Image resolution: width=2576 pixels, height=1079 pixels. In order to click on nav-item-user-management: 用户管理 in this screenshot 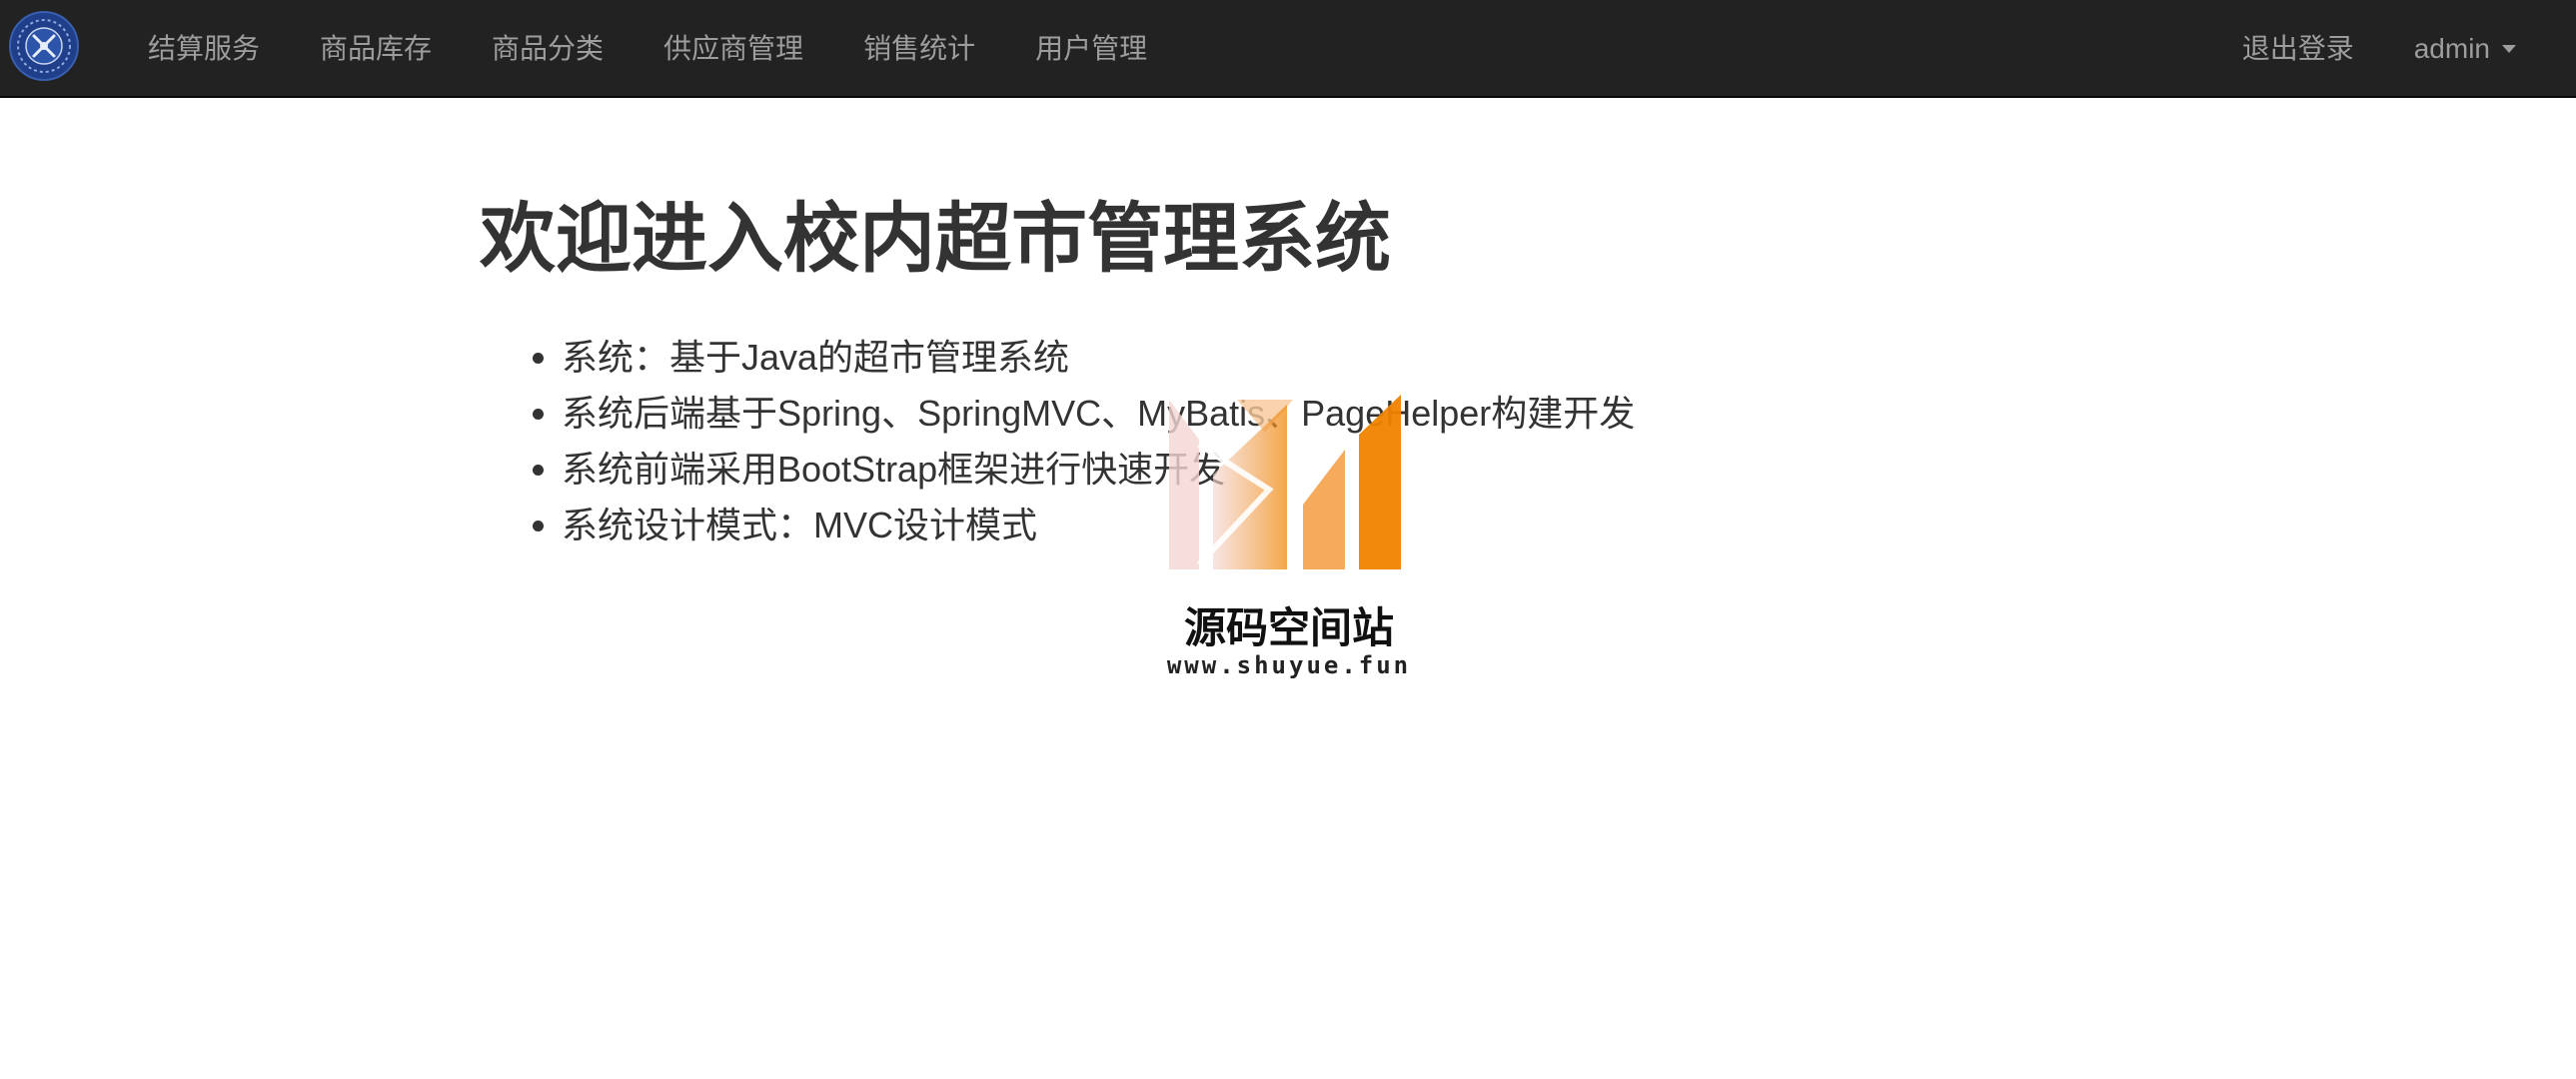, I will do `click(1091, 49)`.